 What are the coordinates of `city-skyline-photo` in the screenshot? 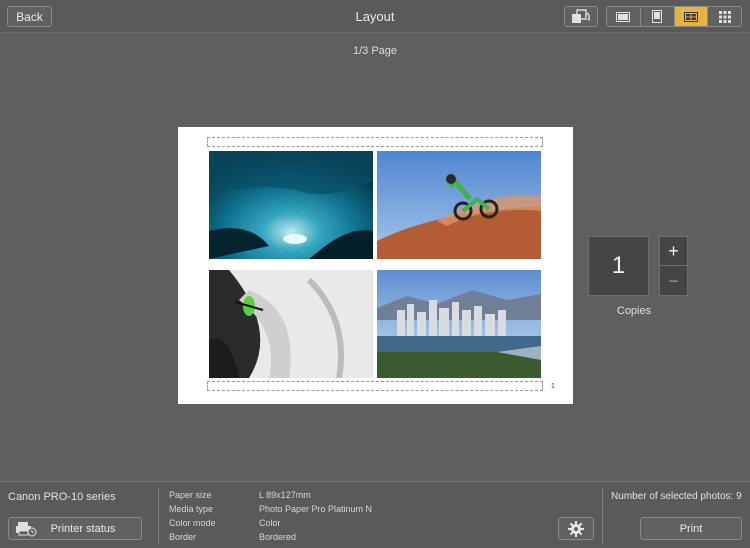 It's located at (459, 324).